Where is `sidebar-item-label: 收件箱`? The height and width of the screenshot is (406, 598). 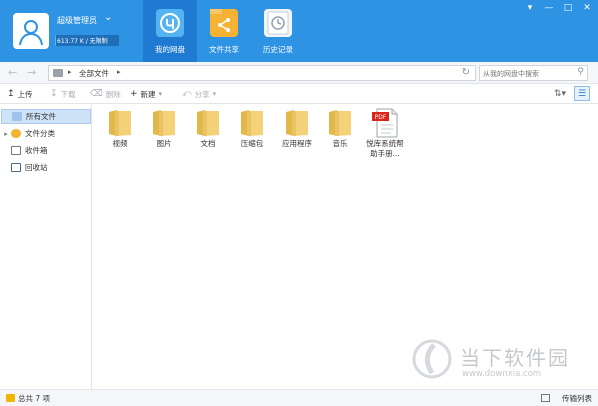
sidebar-item-label: 收件箱 is located at coordinates (36, 150).